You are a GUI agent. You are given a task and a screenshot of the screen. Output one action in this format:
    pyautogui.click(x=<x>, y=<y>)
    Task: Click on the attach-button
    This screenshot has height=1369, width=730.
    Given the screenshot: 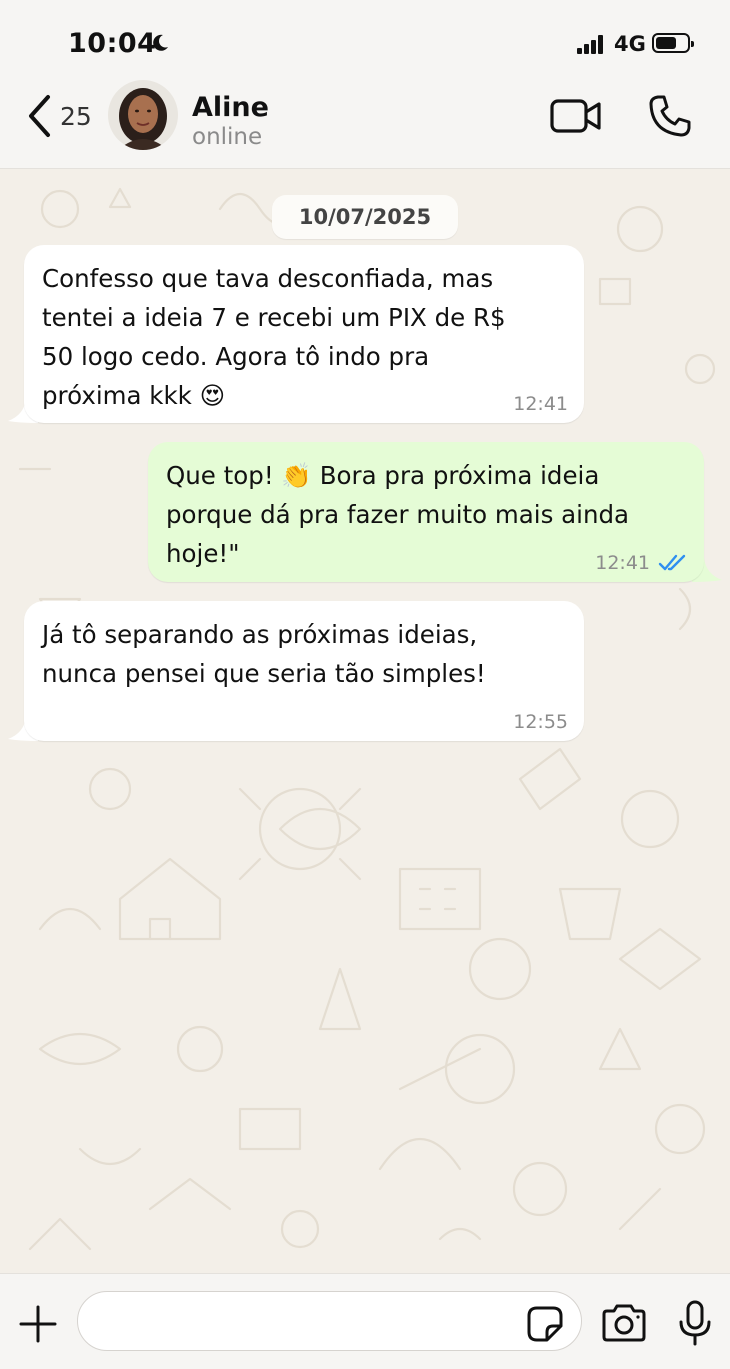 What is the action you would take?
    pyautogui.click(x=38, y=1324)
    